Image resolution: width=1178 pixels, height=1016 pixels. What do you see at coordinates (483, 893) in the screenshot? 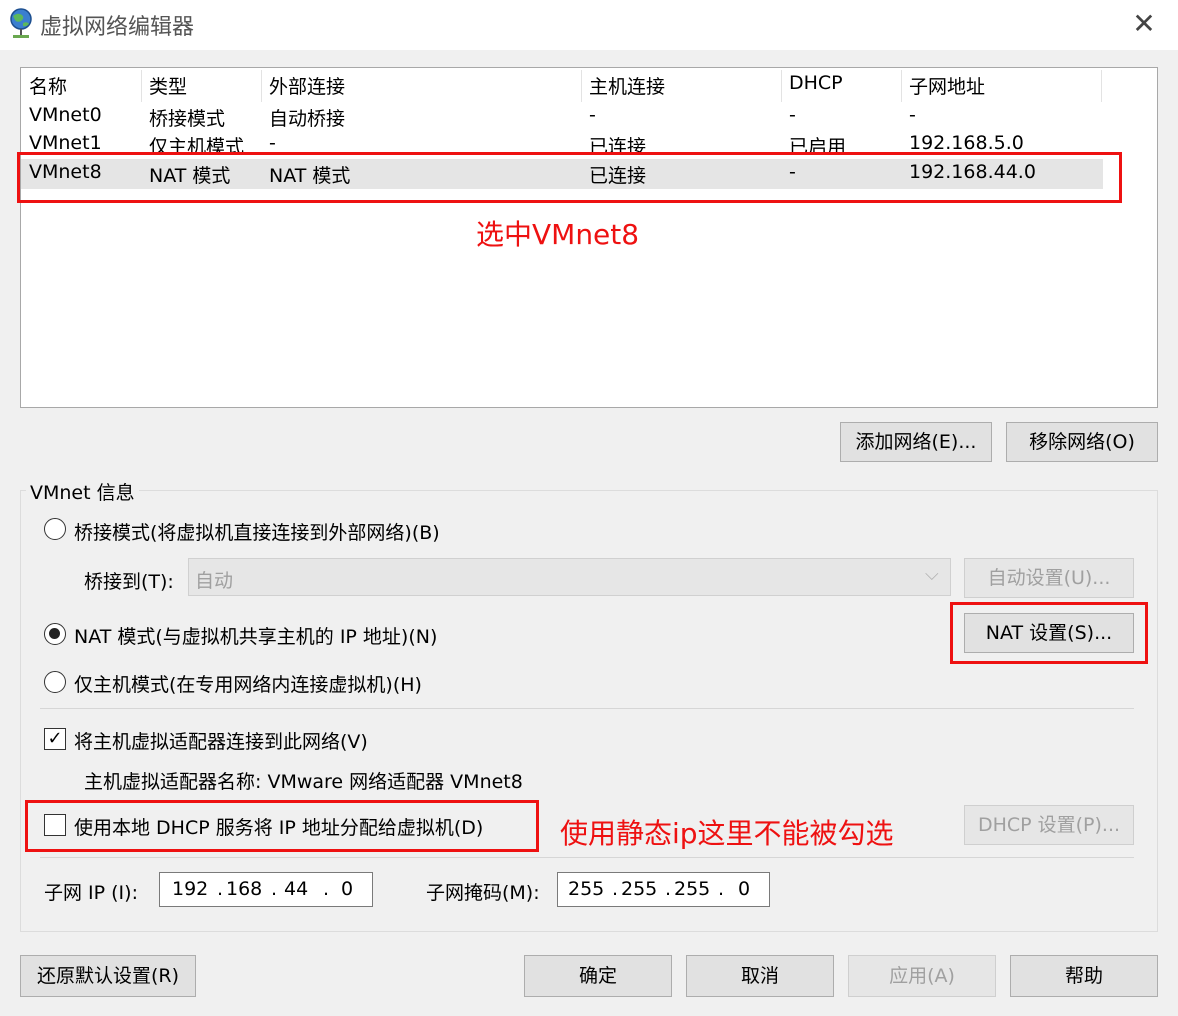
I see `subnet-mask-label: 子网掩码(M):` at bounding box center [483, 893].